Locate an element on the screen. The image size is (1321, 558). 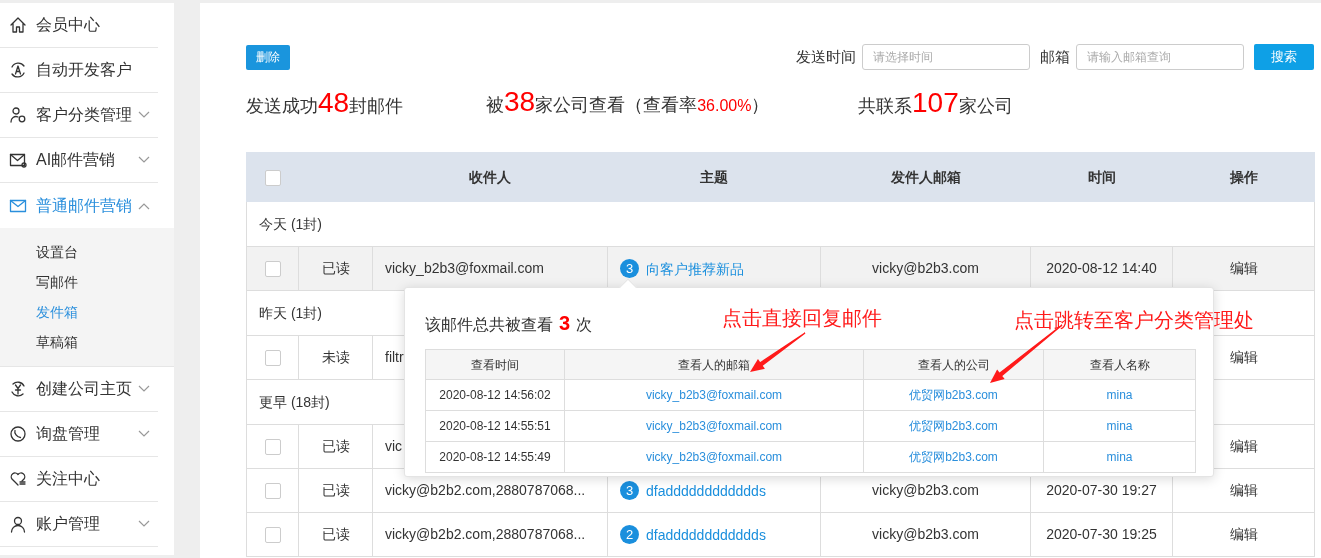
phone-icon is located at coordinates (18, 434).